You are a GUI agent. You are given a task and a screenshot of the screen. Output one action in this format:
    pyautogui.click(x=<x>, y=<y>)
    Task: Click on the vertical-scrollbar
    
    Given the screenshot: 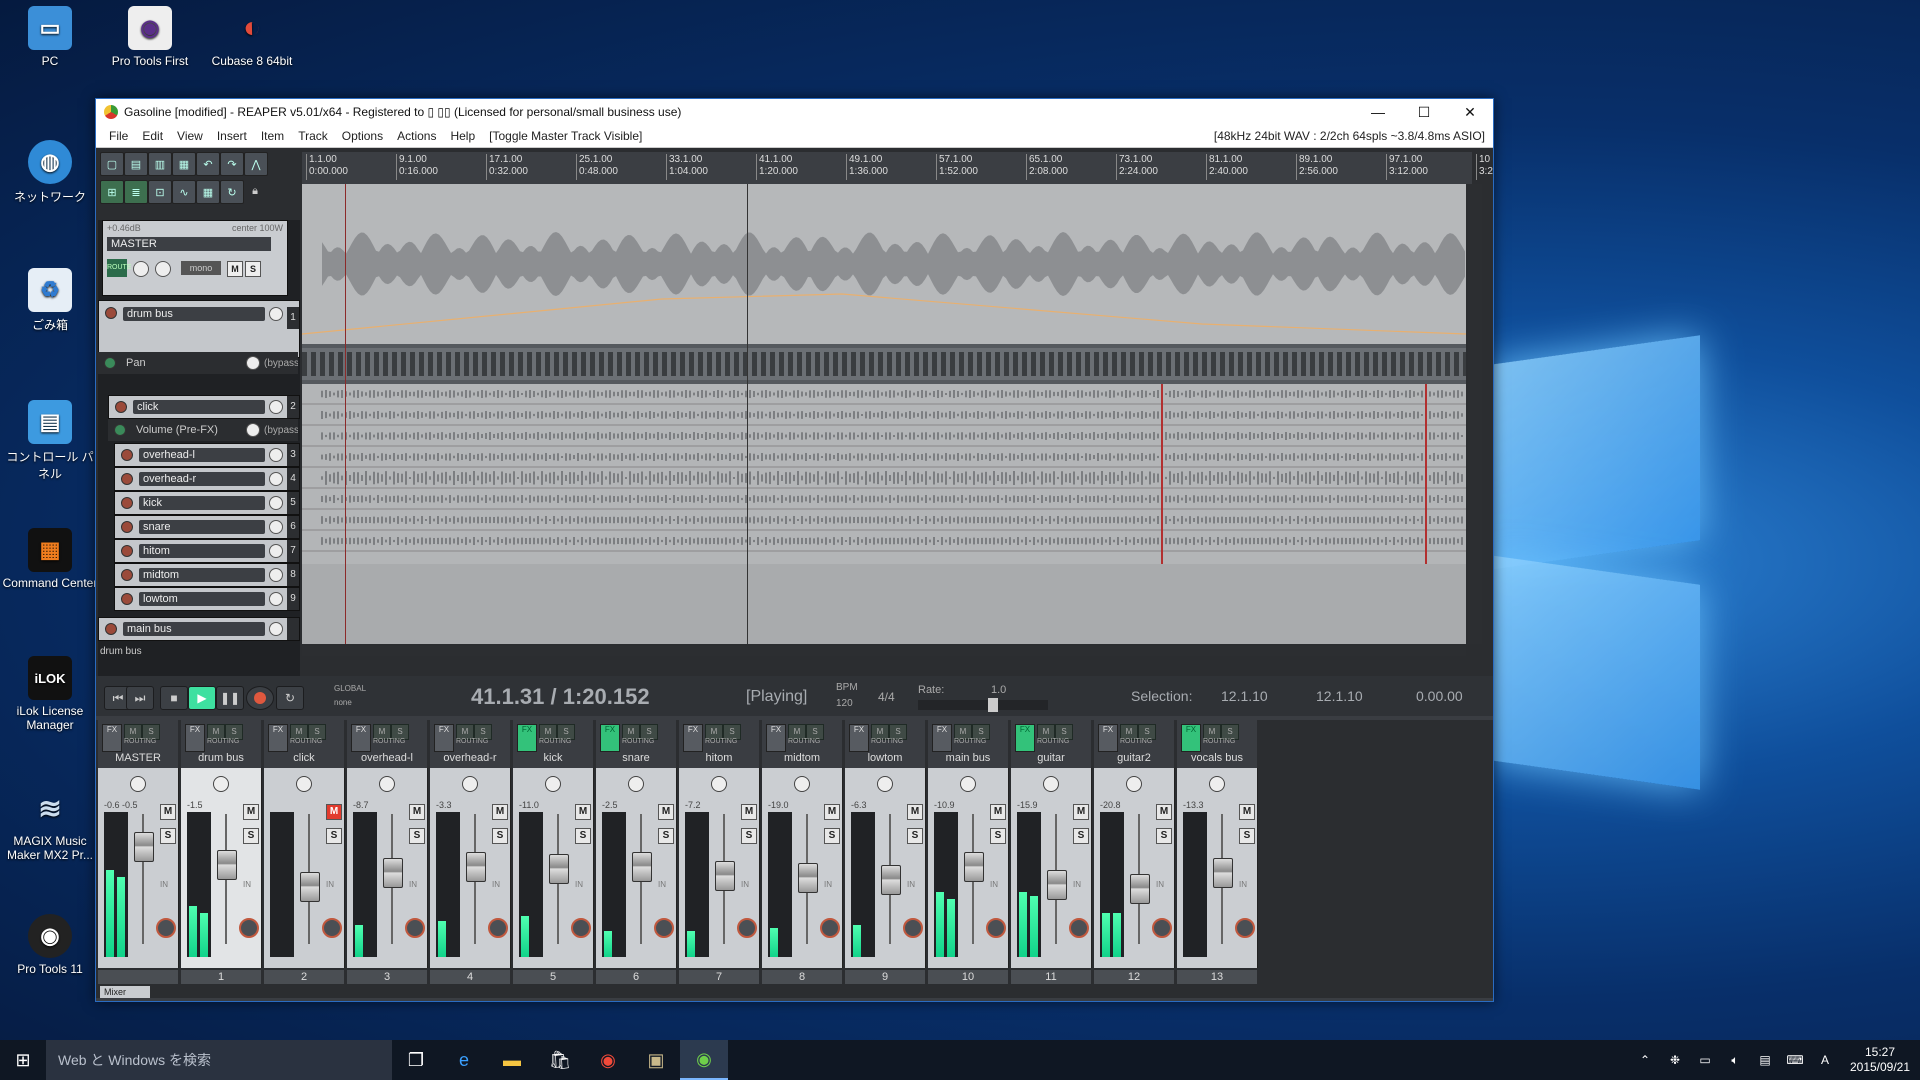 What is the action you would take?
    pyautogui.click(x=1475, y=414)
    